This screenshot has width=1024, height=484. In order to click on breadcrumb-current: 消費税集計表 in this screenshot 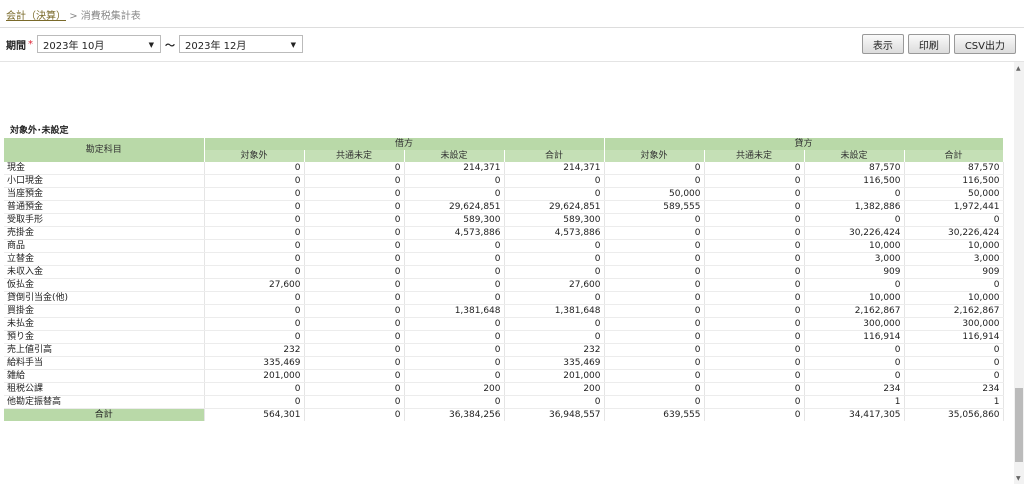, I will do `click(110, 16)`.